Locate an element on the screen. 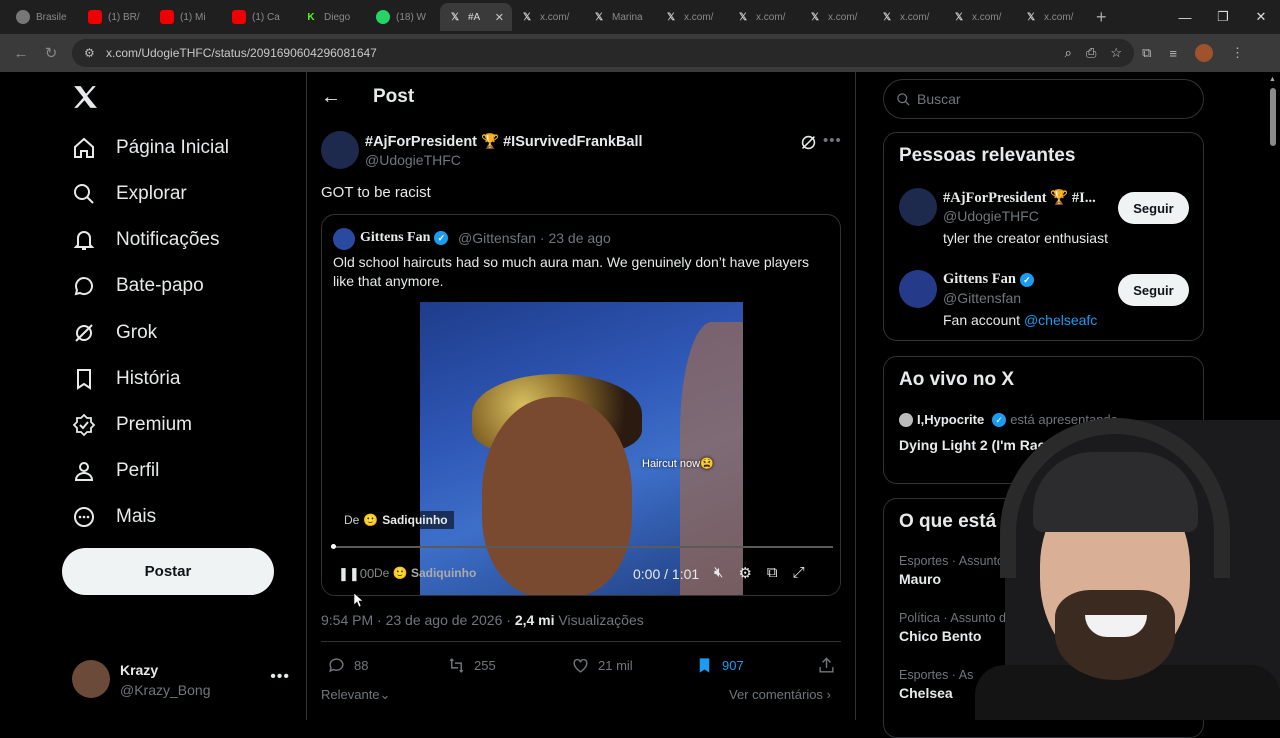  video-frame: Haircut now😫 is located at coordinates (581, 448).